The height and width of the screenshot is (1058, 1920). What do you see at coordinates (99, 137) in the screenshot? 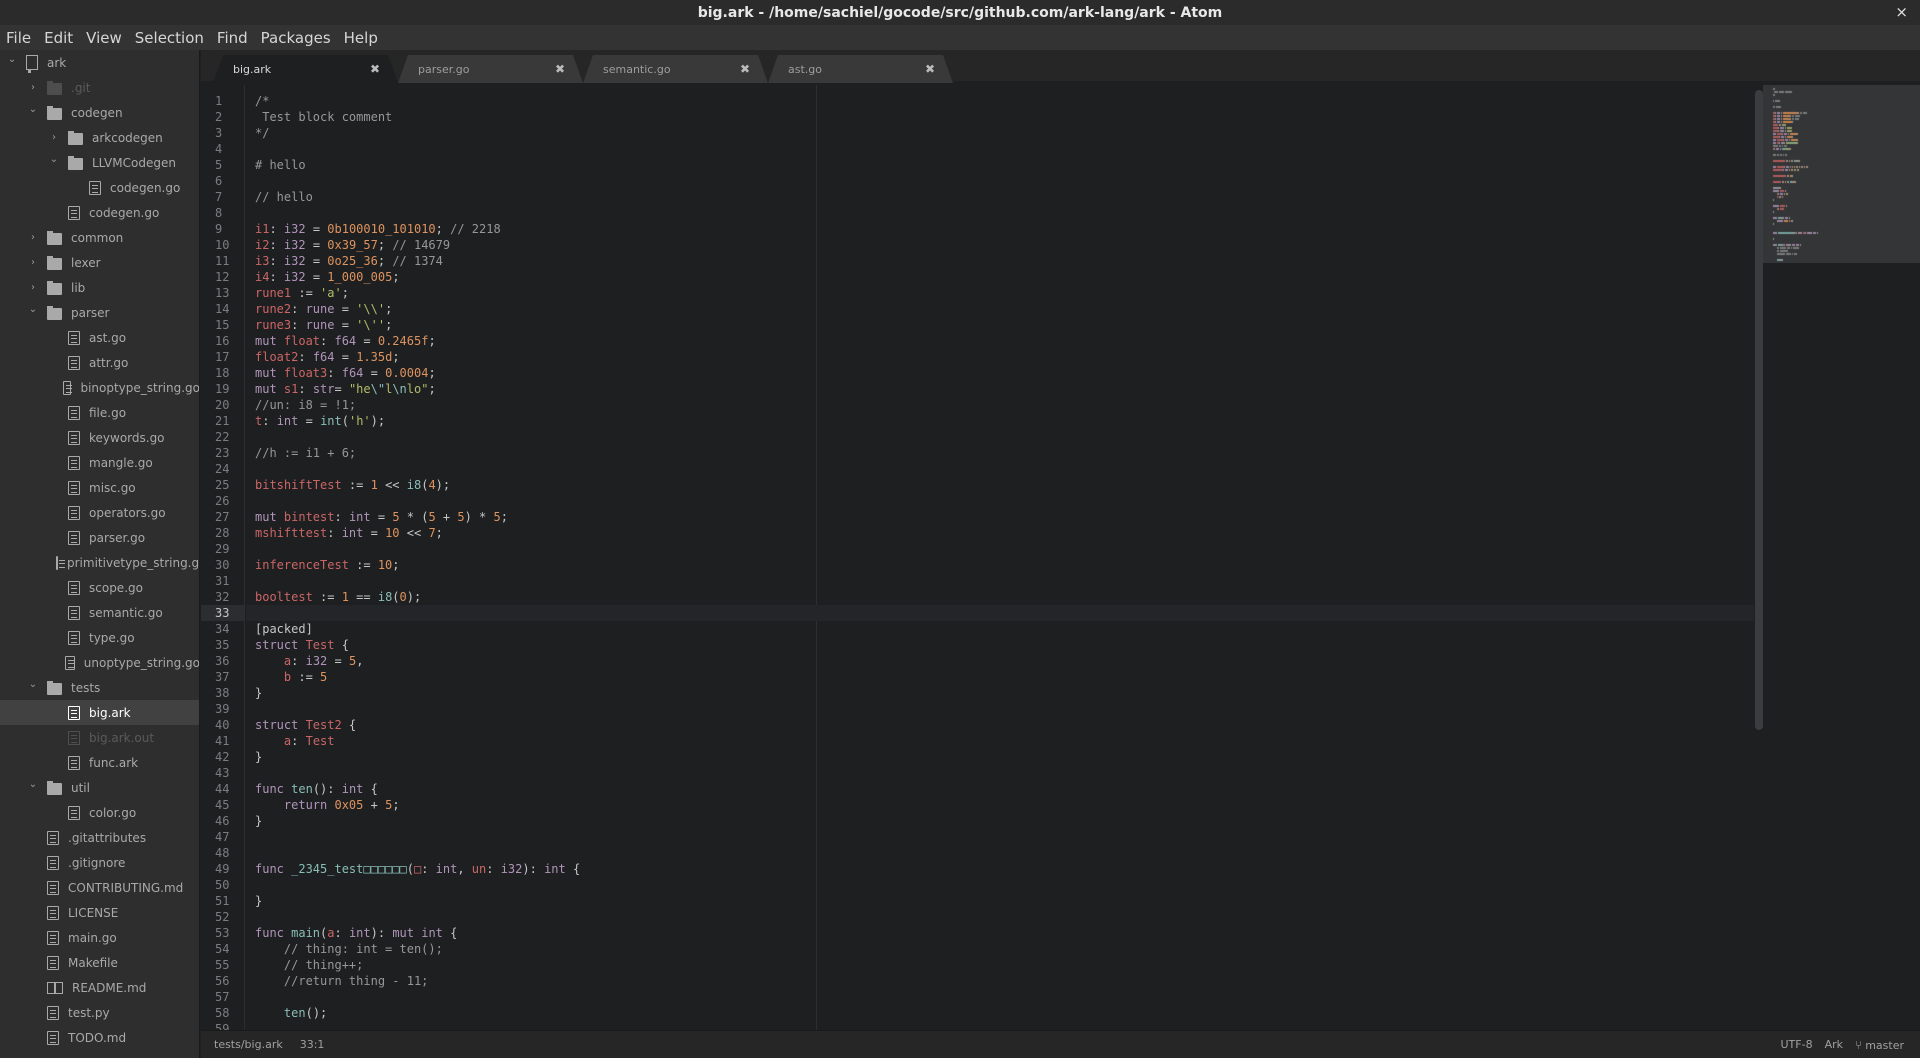
I see `tree-folder: › arkcodegen` at bounding box center [99, 137].